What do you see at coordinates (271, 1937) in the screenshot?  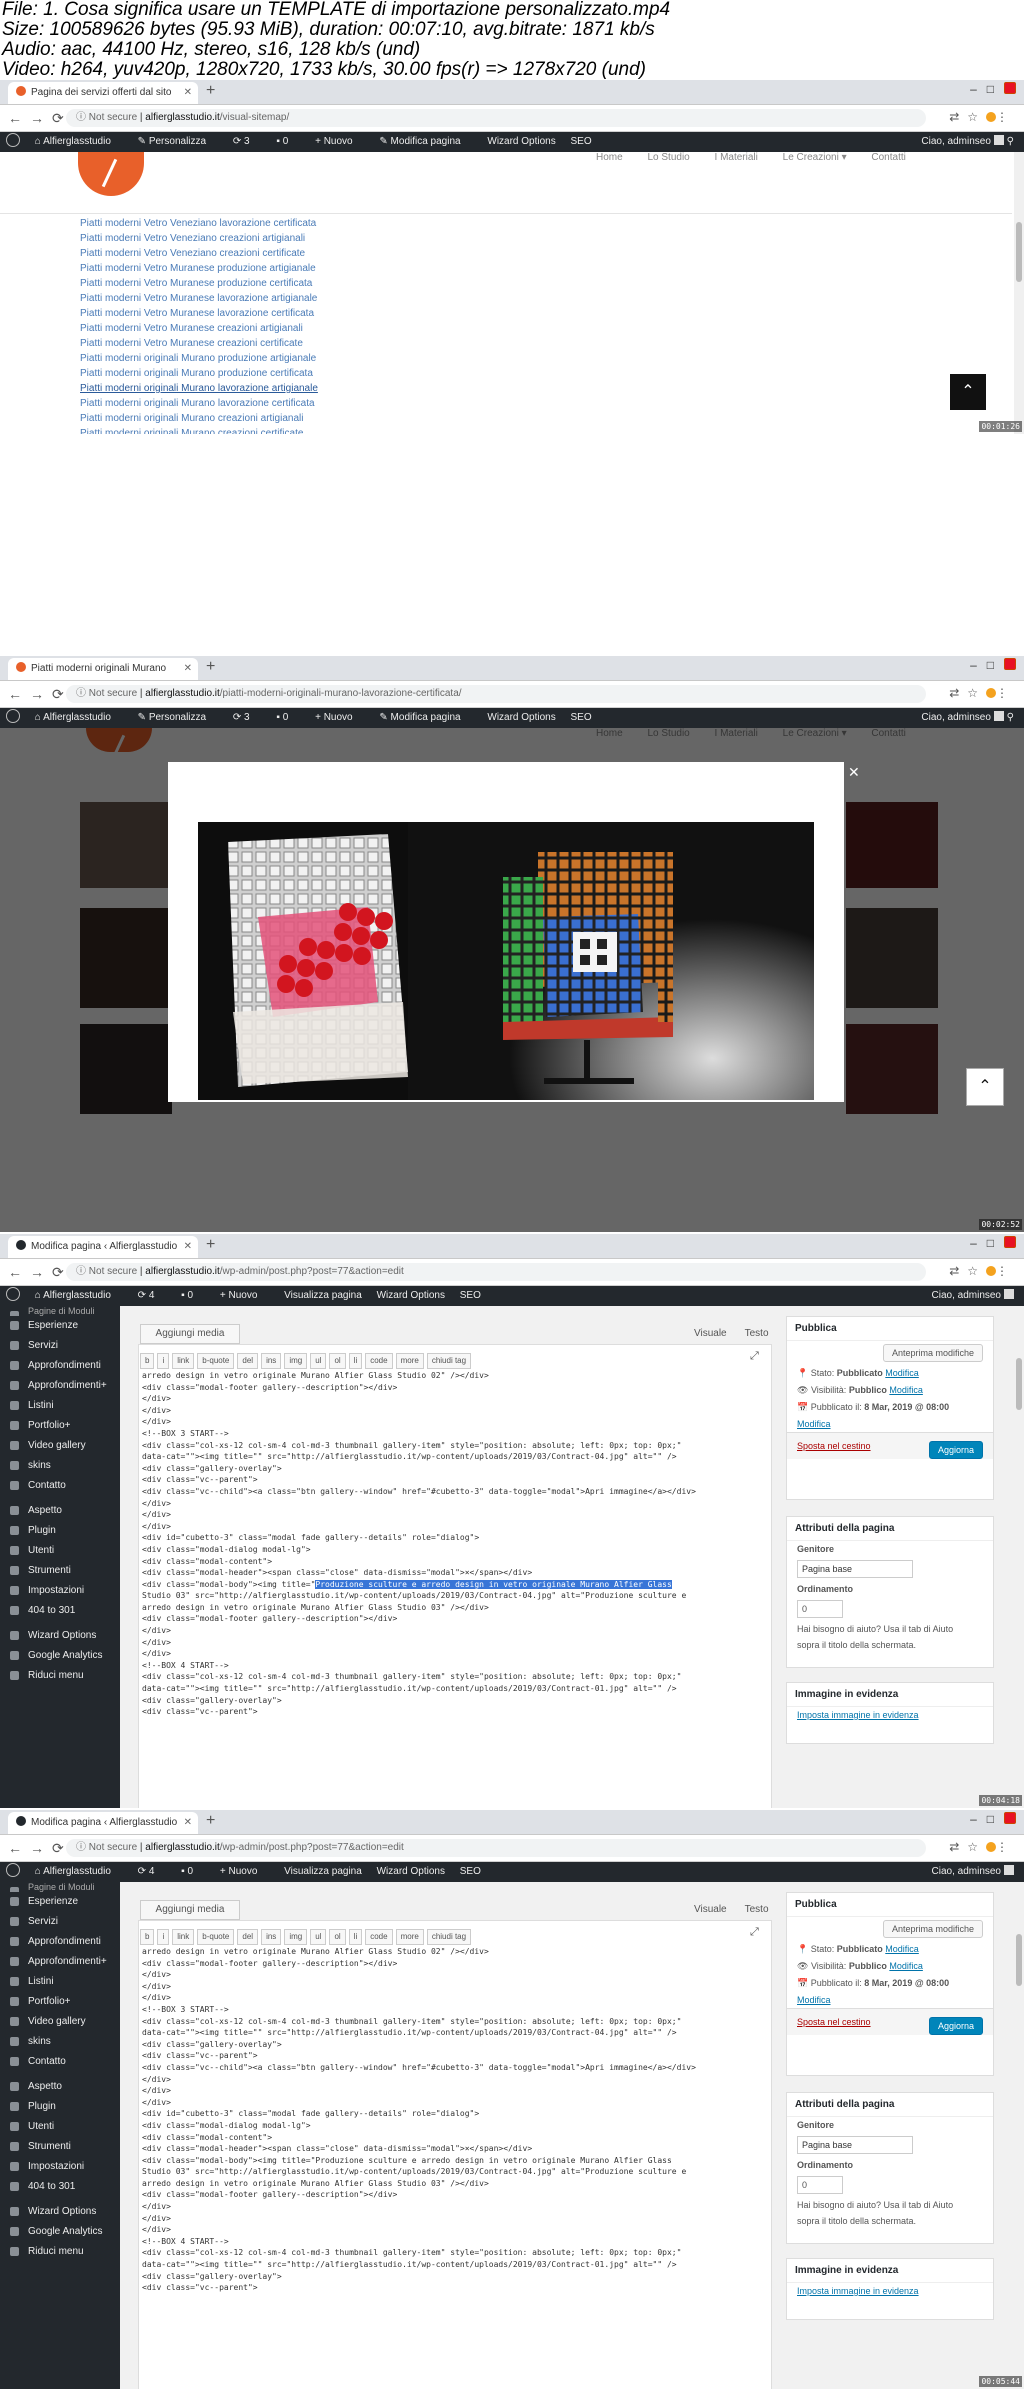 I see `quicktag-button: ins` at bounding box center [271, 1937].